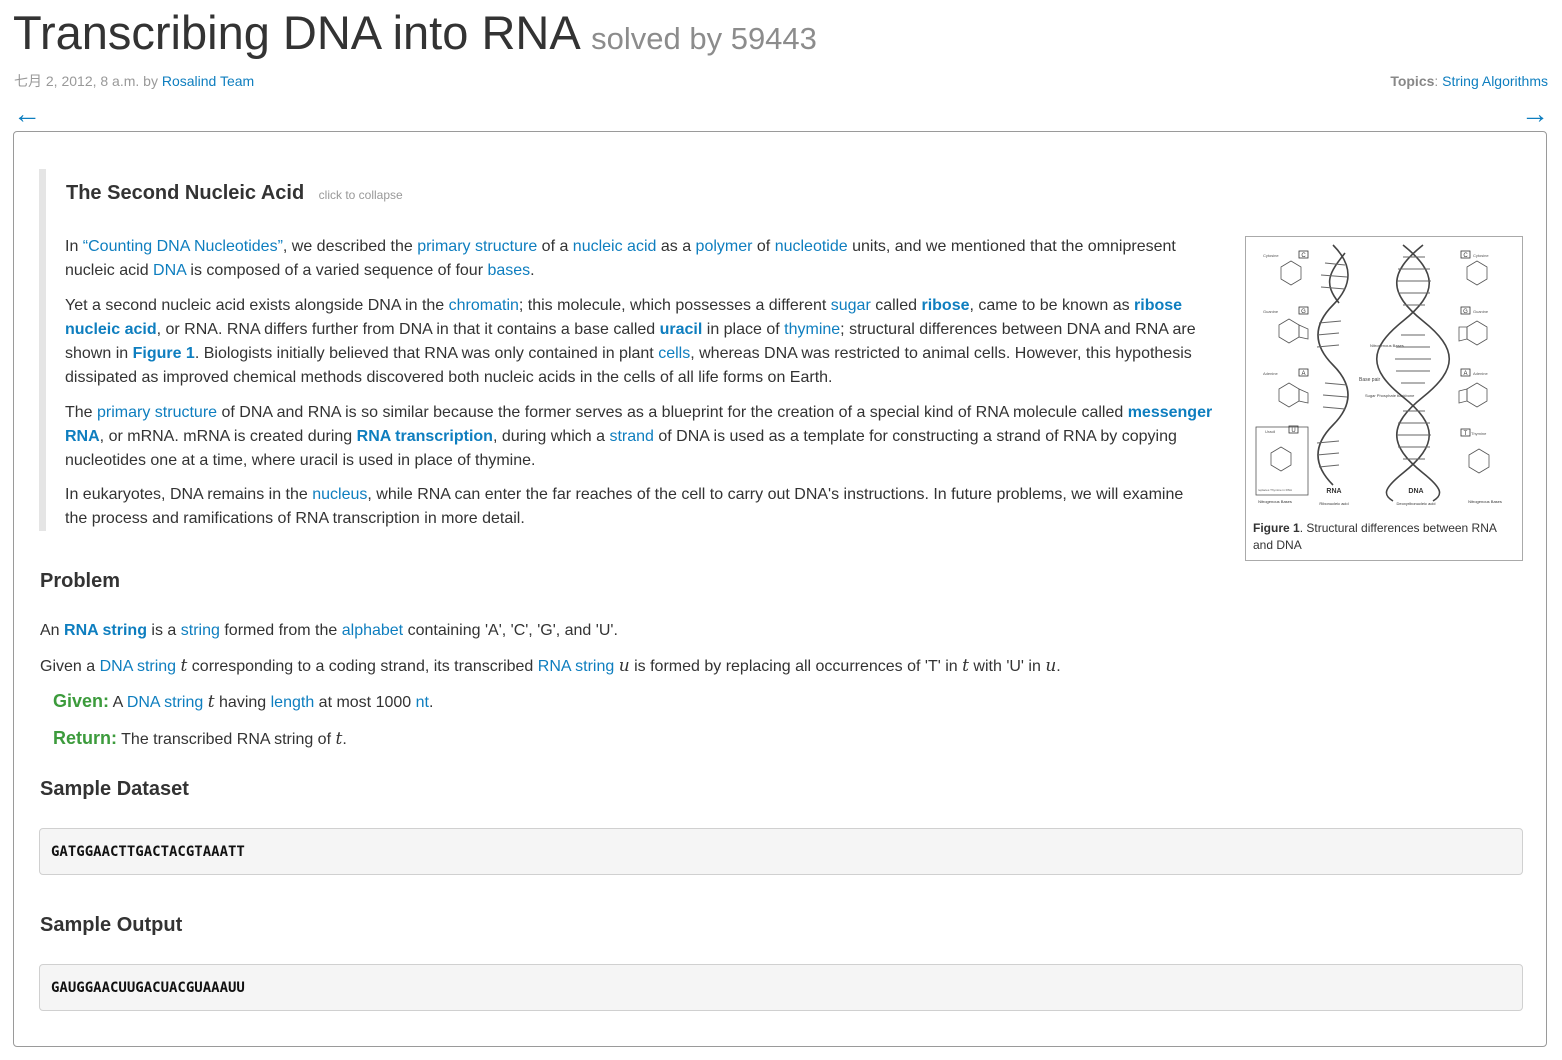 This screenshot has width=1562, height=1060. I want to click on topics-label: Topics, so click(1412, 81).